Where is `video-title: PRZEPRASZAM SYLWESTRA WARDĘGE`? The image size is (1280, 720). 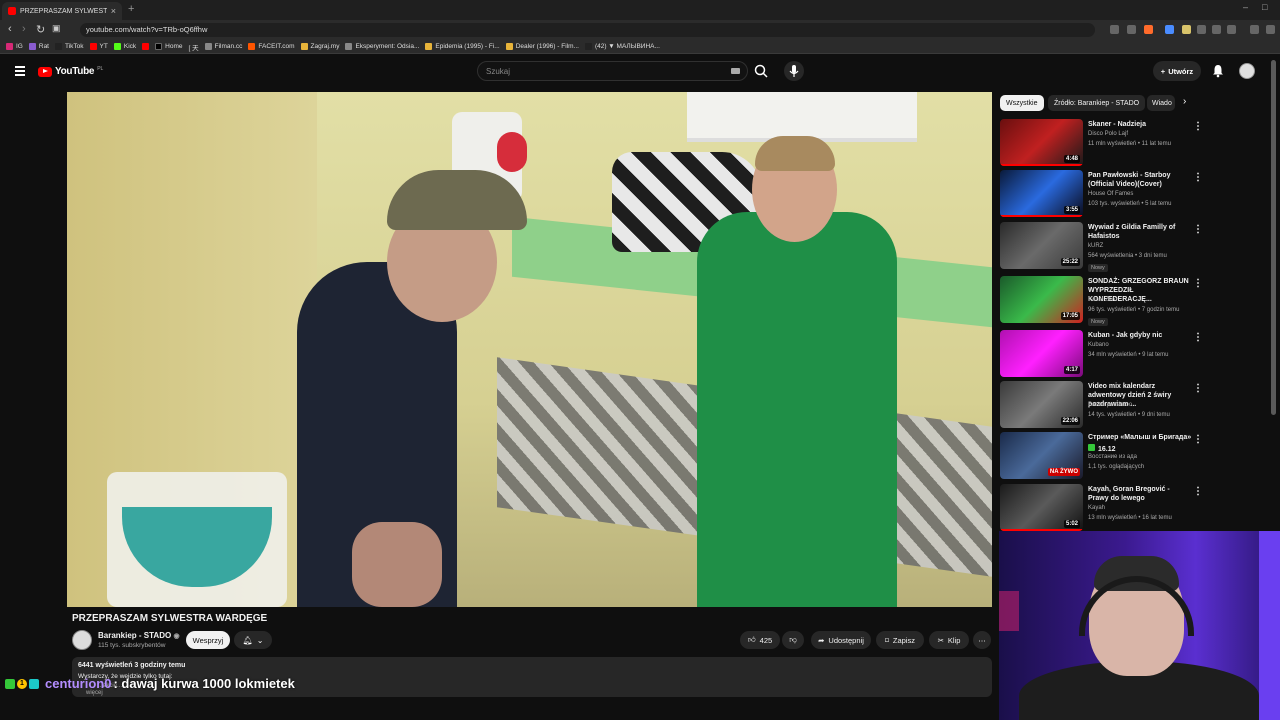
video-title: PRZEPRASZAM SYLWESTRA WARDĘGE is located at coordinates (170, 618).